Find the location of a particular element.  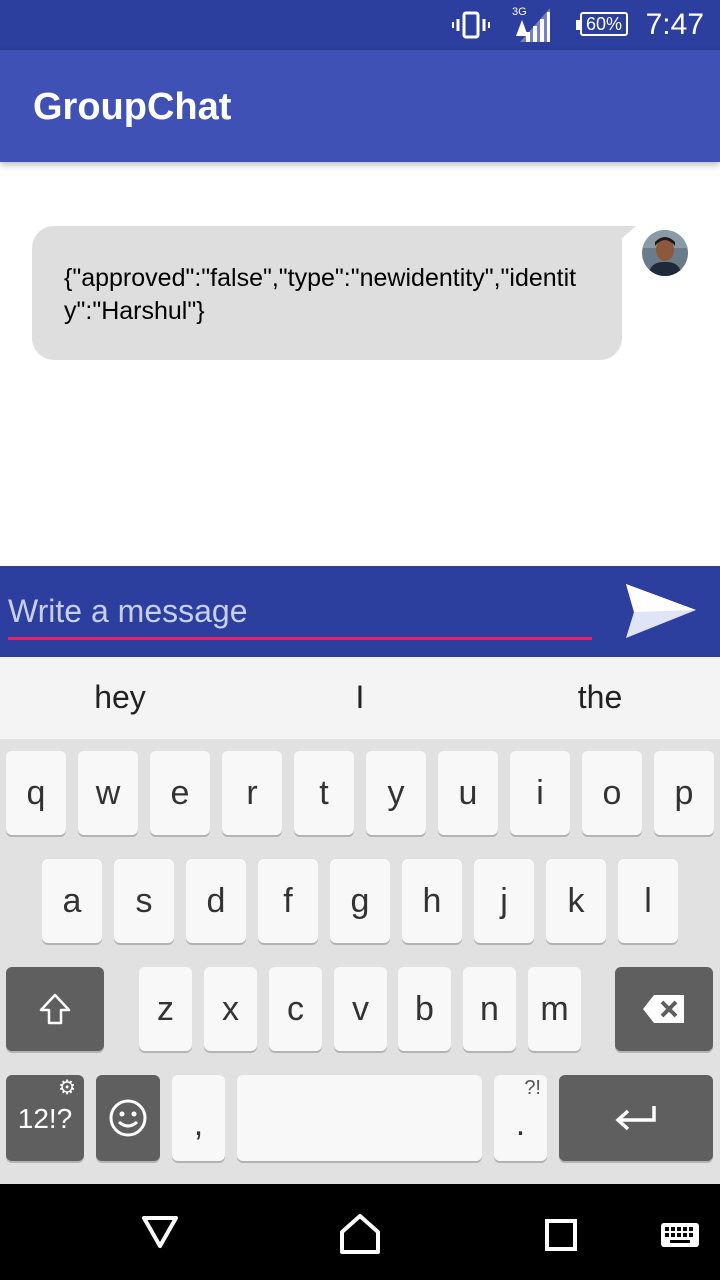

key-v: v is located at coordinates (360, 1009).